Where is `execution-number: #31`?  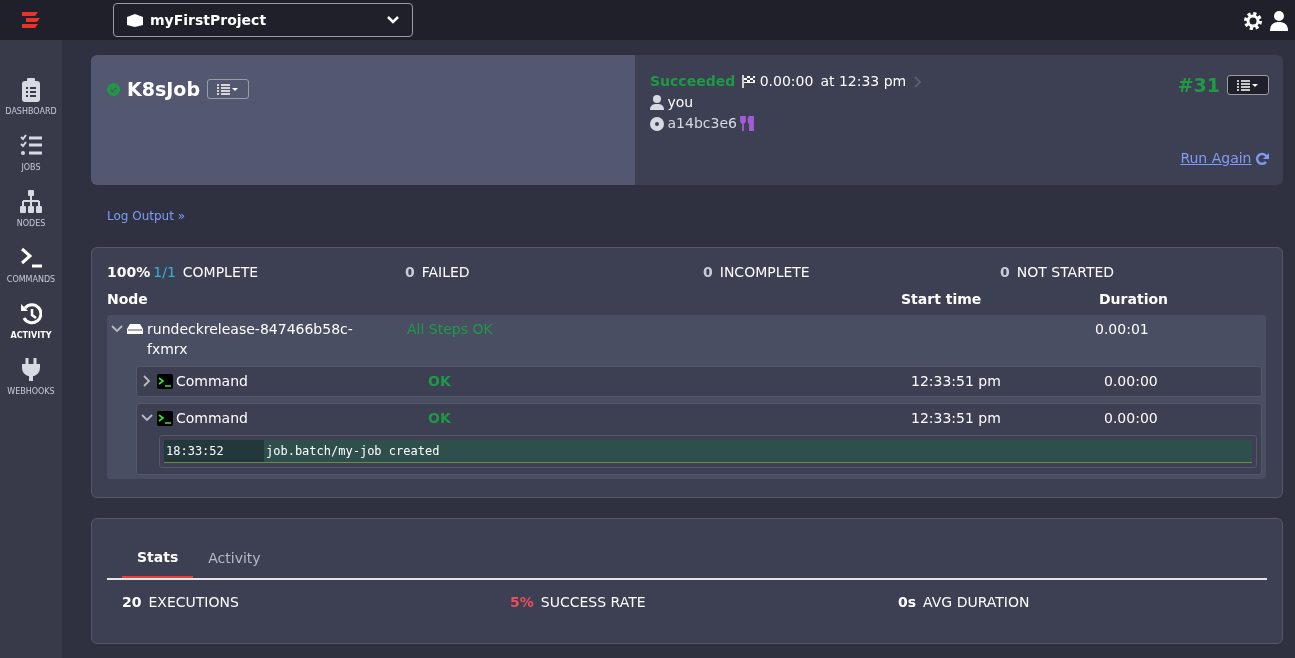 execution-number: #31 is located at coordinates (1198, 85).